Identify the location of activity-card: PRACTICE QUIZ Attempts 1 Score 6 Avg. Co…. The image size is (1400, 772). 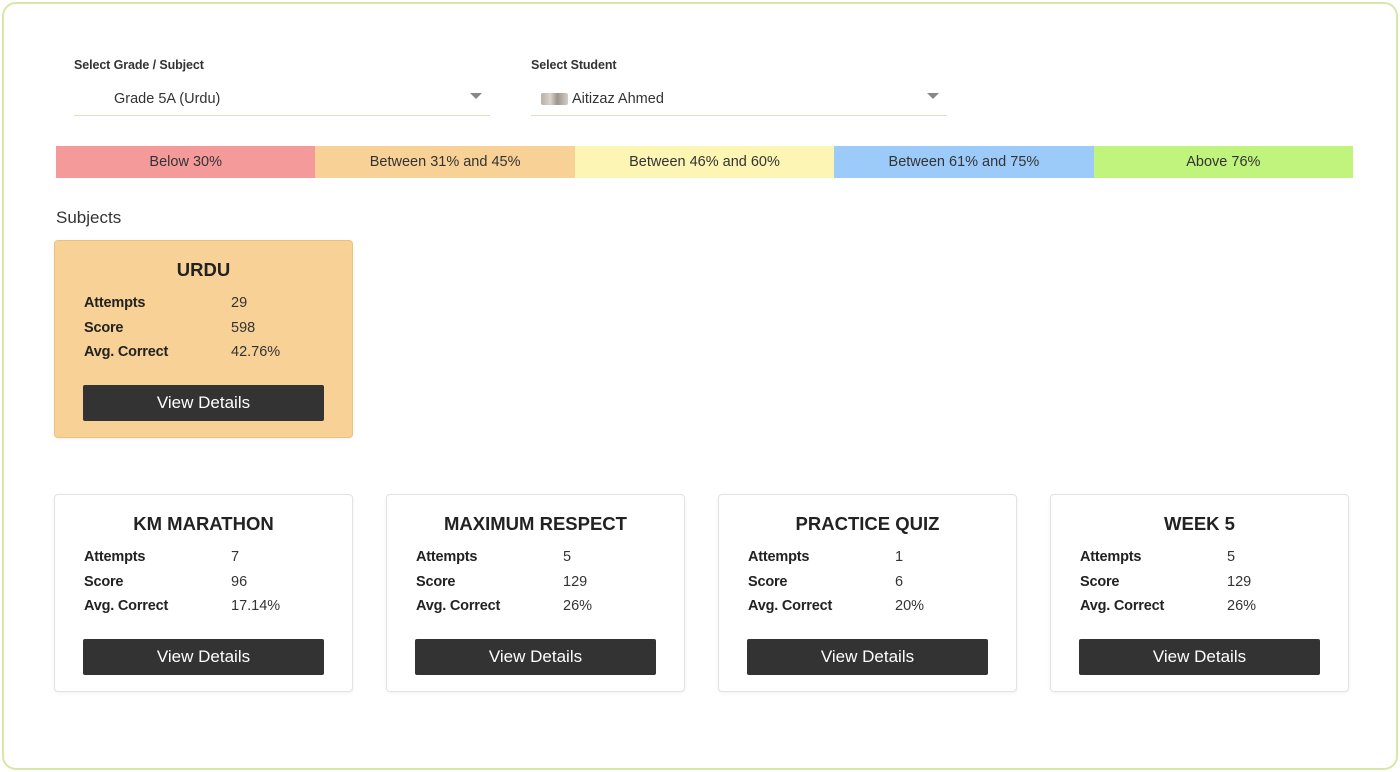
(867, 593).